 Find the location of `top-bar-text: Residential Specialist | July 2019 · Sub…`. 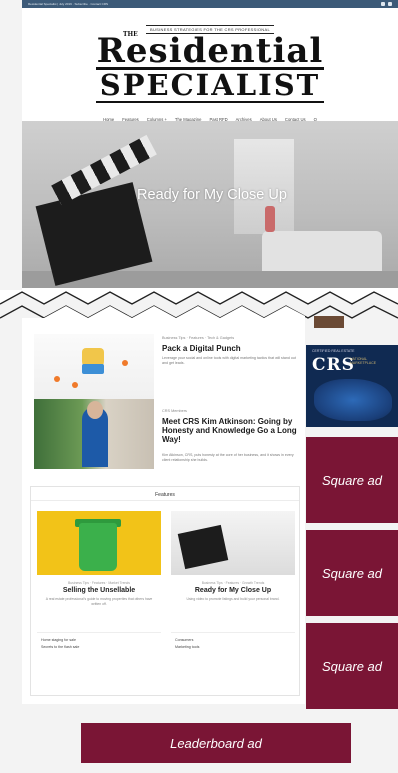

top-bar-text: Residential Specialist | July 2019 · Sub… is located at coordinates (68, 4).